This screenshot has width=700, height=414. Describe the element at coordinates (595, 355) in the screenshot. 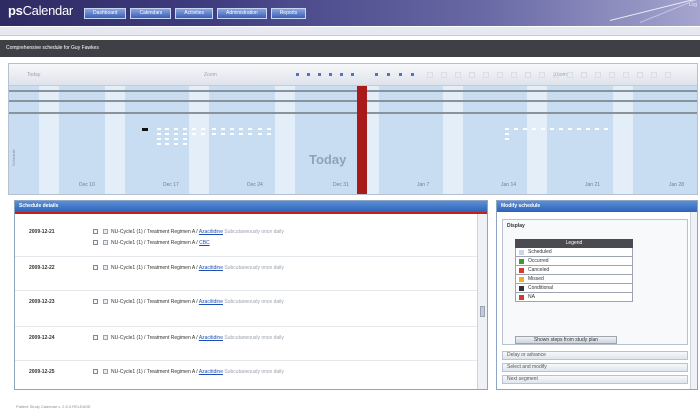

I see `accordion-delay-advance: Delay or advance` at that location.